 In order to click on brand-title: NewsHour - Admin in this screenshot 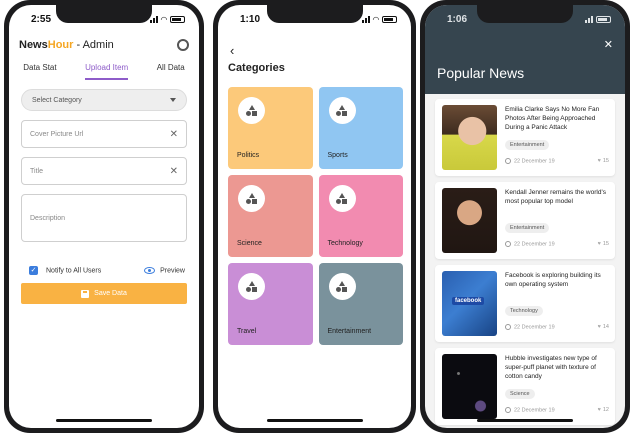, I will do `click(66, 45)`.